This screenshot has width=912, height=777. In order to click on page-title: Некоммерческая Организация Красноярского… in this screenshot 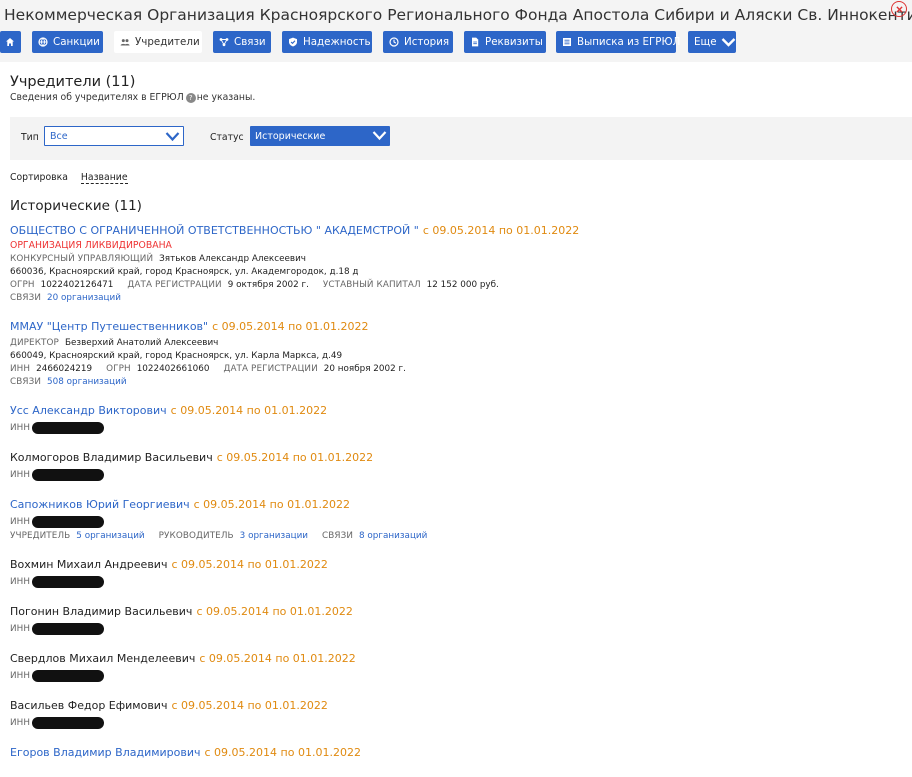, I will do `click(458, 15)`.